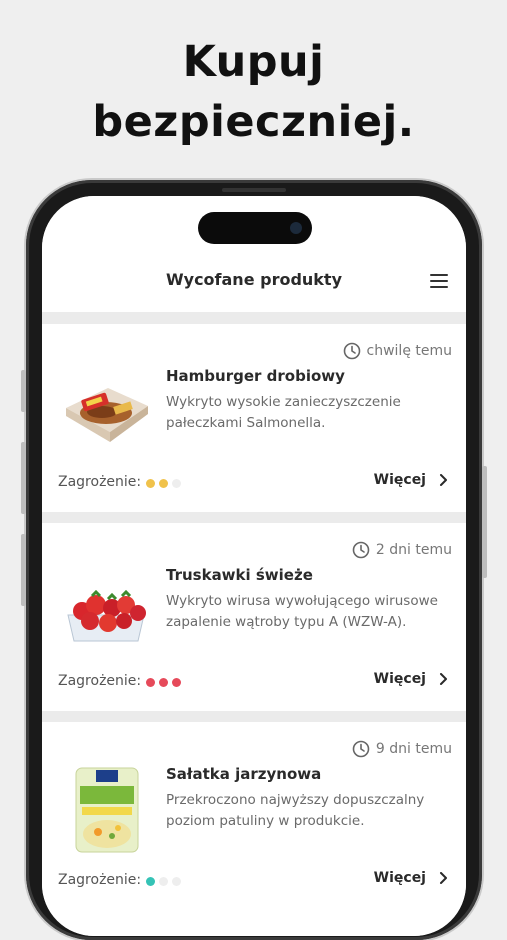 Image resolution: width=507 pixels, height=940 pixels. What do you see at coordinates (253, 122) in the screenshot?
I see `headline-line-2: bezpieczniej.` at bounding box center [253, 122].